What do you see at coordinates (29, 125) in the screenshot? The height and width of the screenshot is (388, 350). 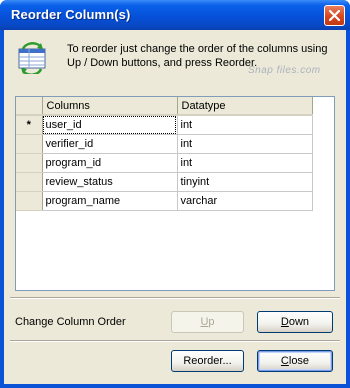 I see `current-row-indicator: *` at bounding box center [29, 125].